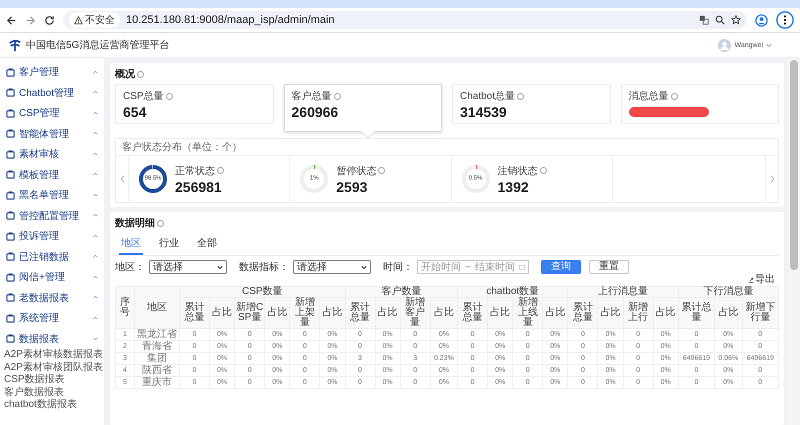 The width and height of the screenshot is (800, 425). I want to click on column-group-header: CSP数量, so click(263, 292).